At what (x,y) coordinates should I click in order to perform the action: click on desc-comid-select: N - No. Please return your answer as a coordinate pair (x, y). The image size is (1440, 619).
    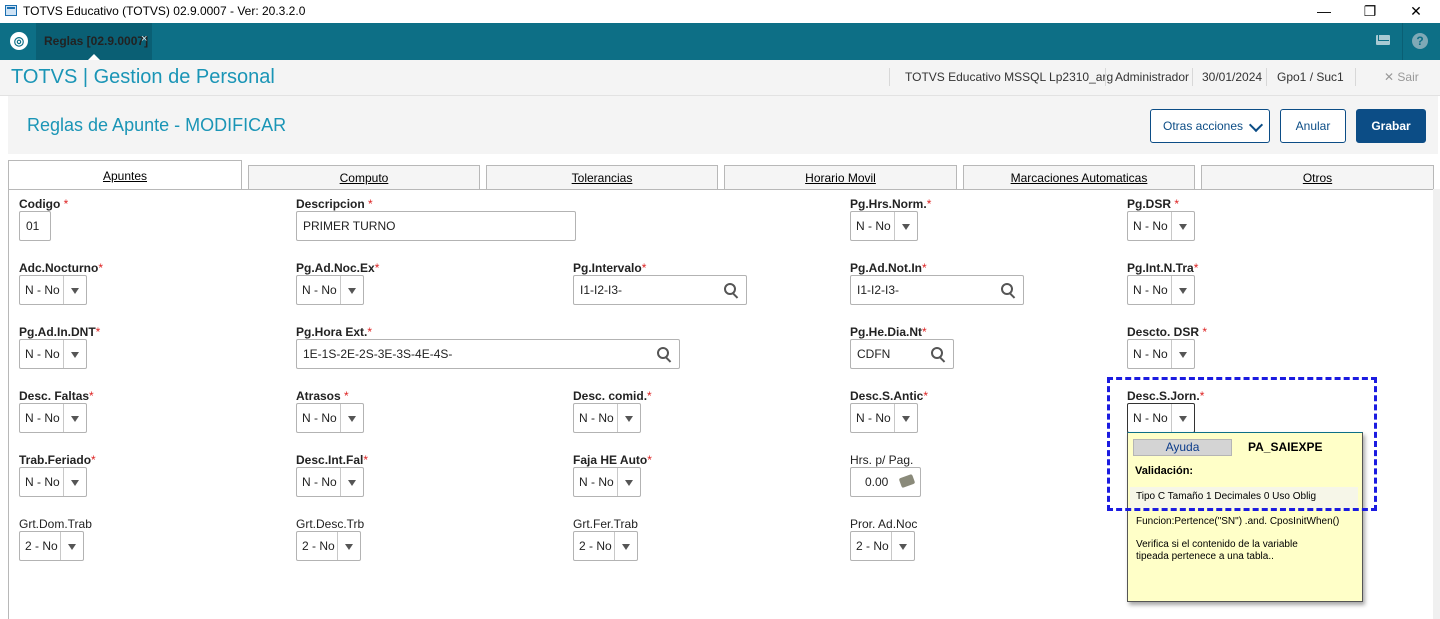
    Looking at the image, I should click on (607, 418).